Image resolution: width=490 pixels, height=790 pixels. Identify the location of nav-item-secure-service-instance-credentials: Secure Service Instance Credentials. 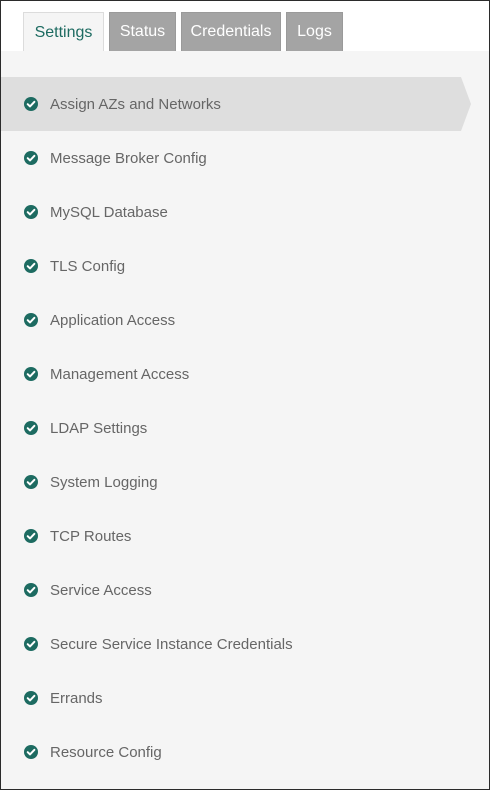
(231, 644).